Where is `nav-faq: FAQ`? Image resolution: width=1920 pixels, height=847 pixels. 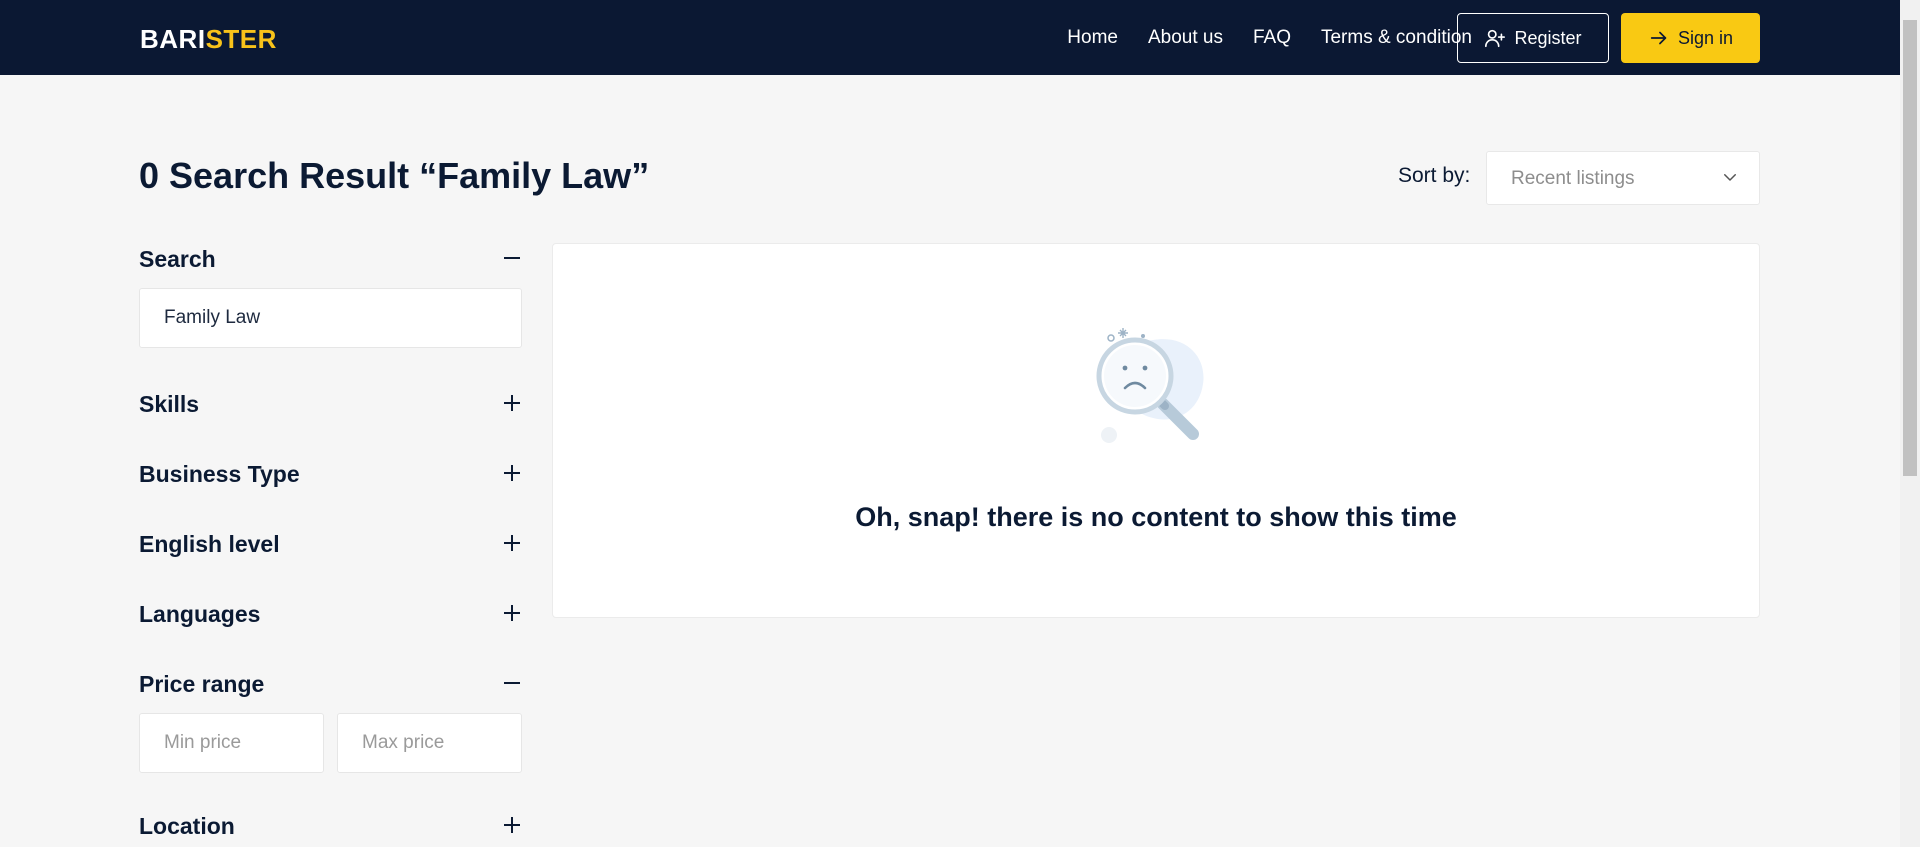
nav-faq: FAQ is located at coordinates (1272, 38).